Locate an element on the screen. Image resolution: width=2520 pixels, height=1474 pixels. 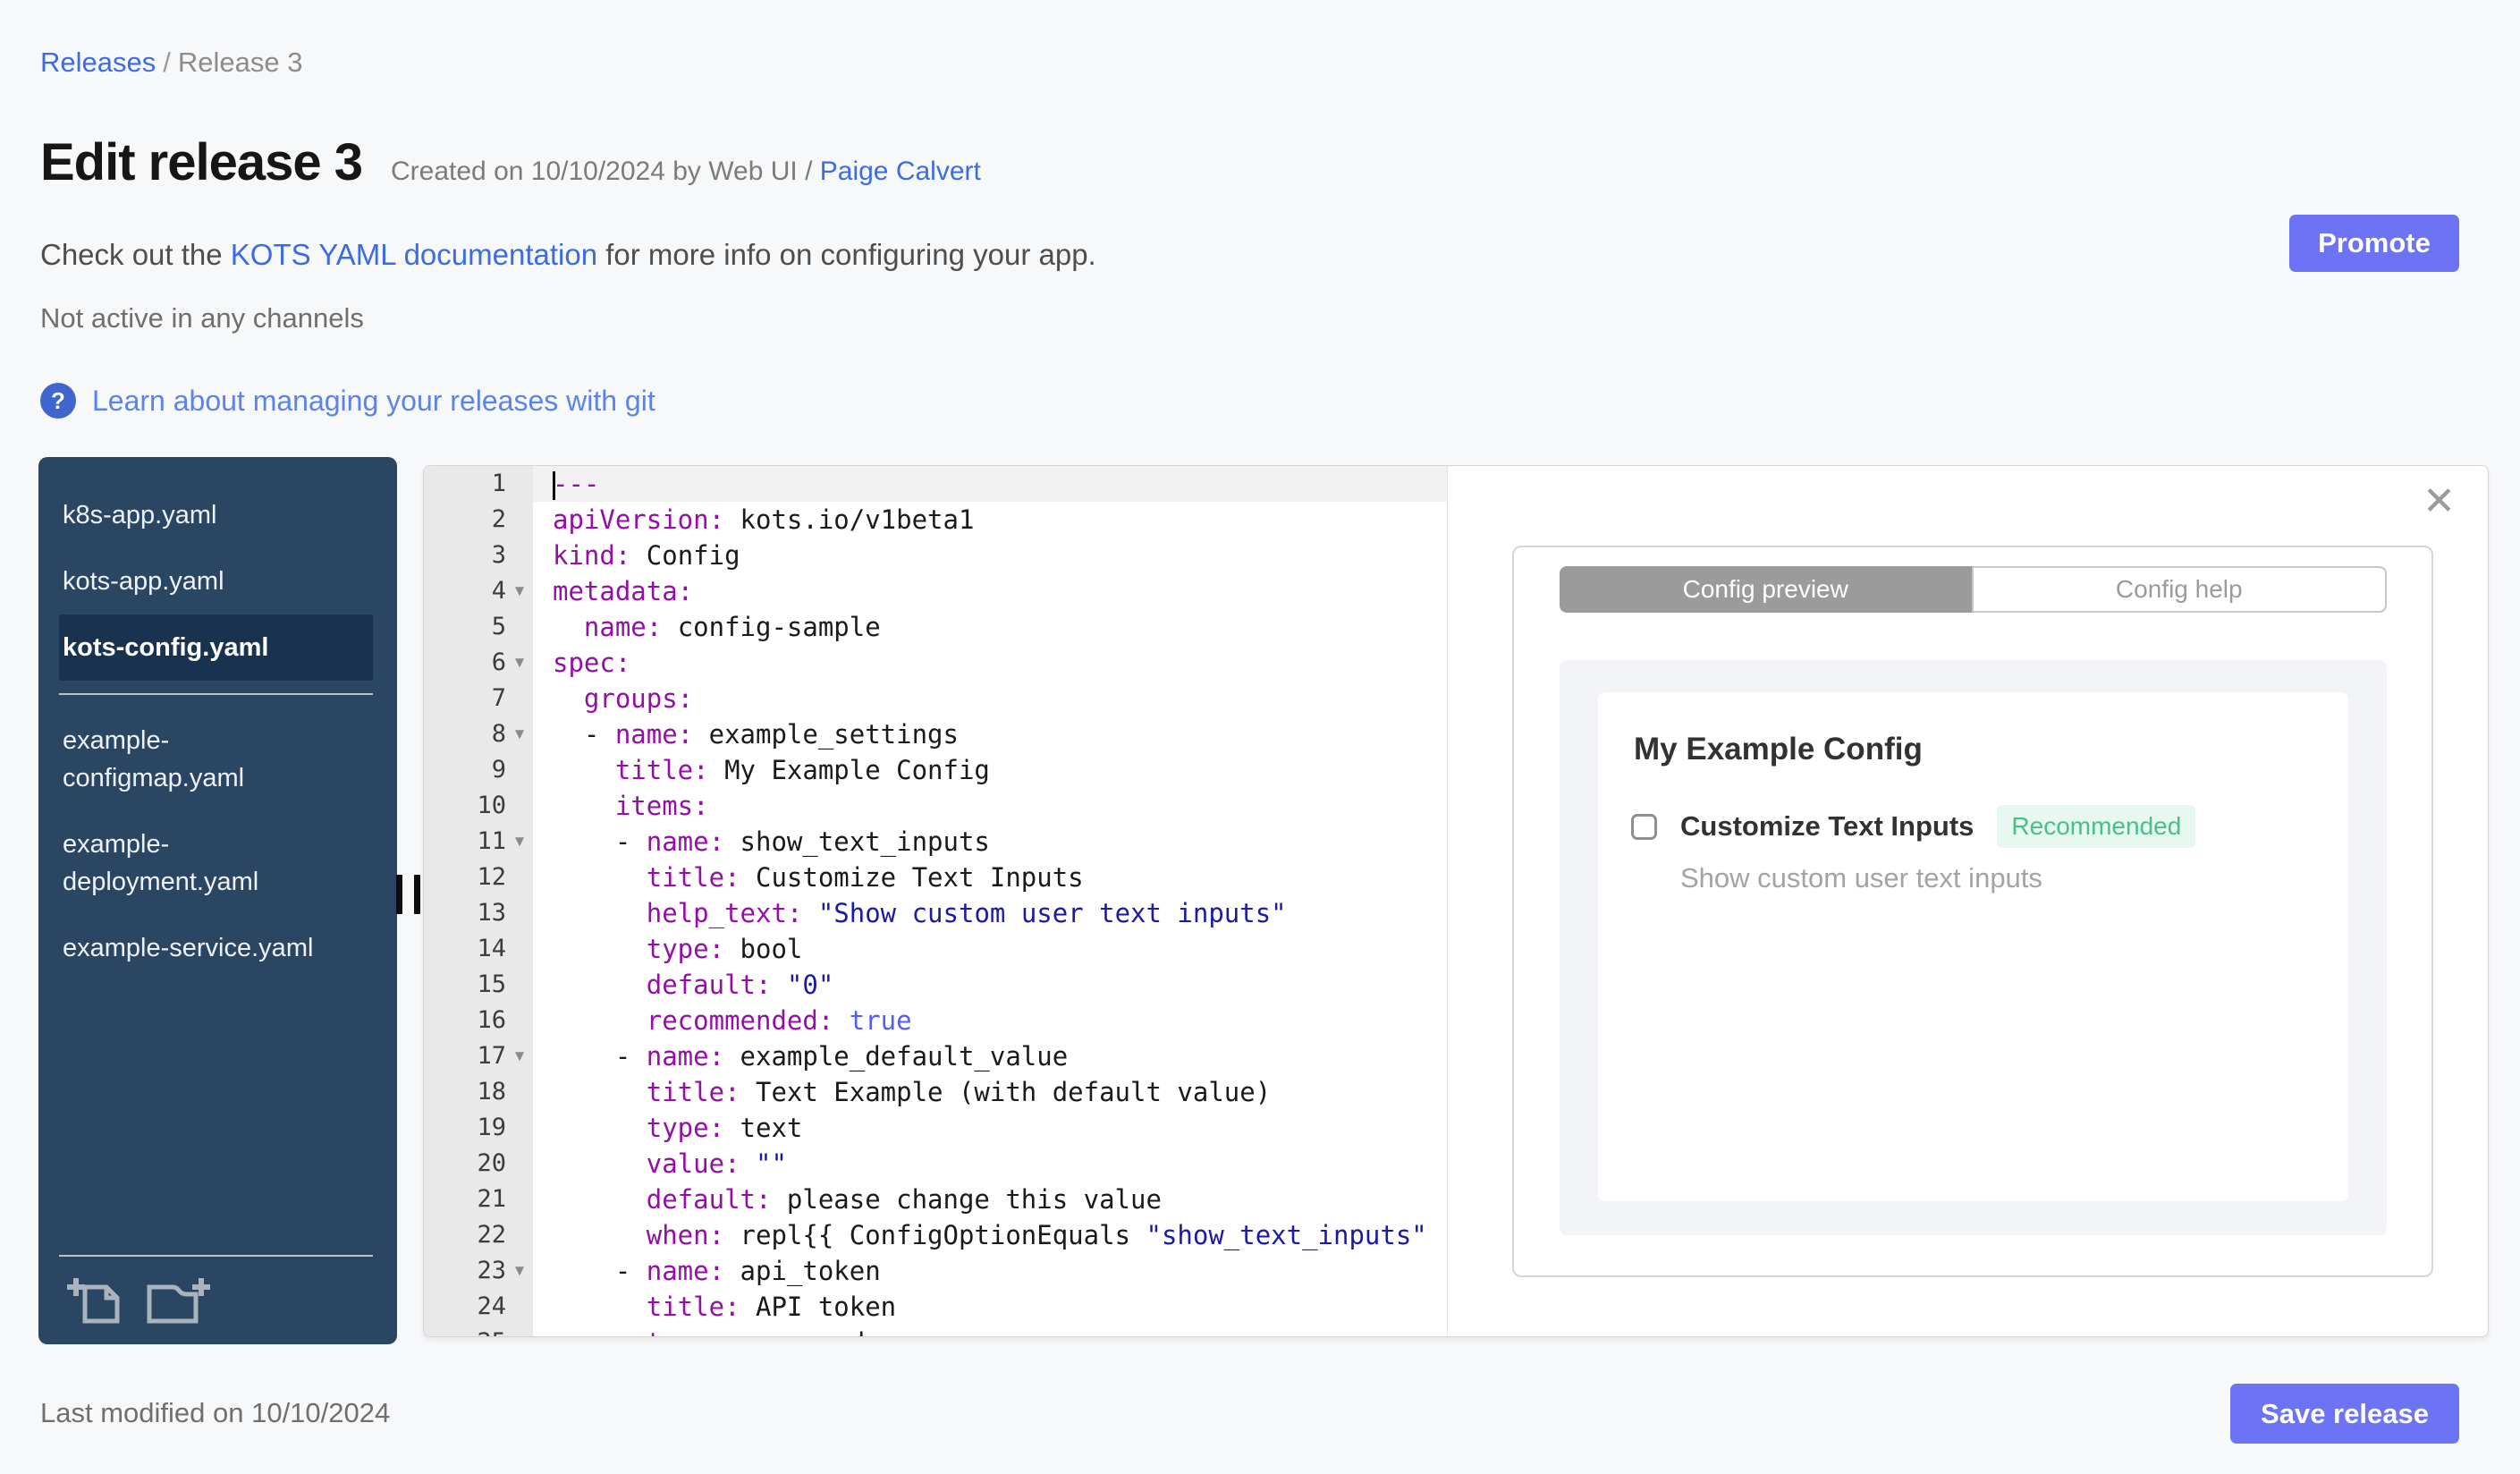
sidebar-item-k8s-app.yaml: k8s-app.yaml is located at coordinates (216, 515).